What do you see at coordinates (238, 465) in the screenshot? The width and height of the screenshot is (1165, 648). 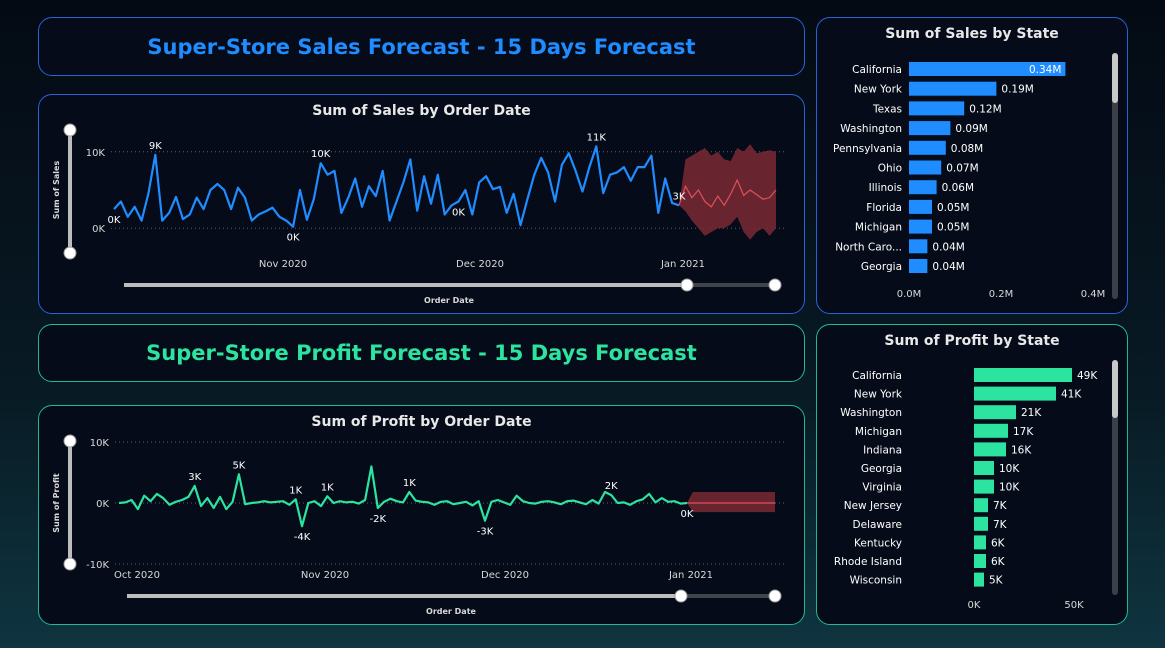 I see `data-label: 5K` at bounding box center [238, 465].